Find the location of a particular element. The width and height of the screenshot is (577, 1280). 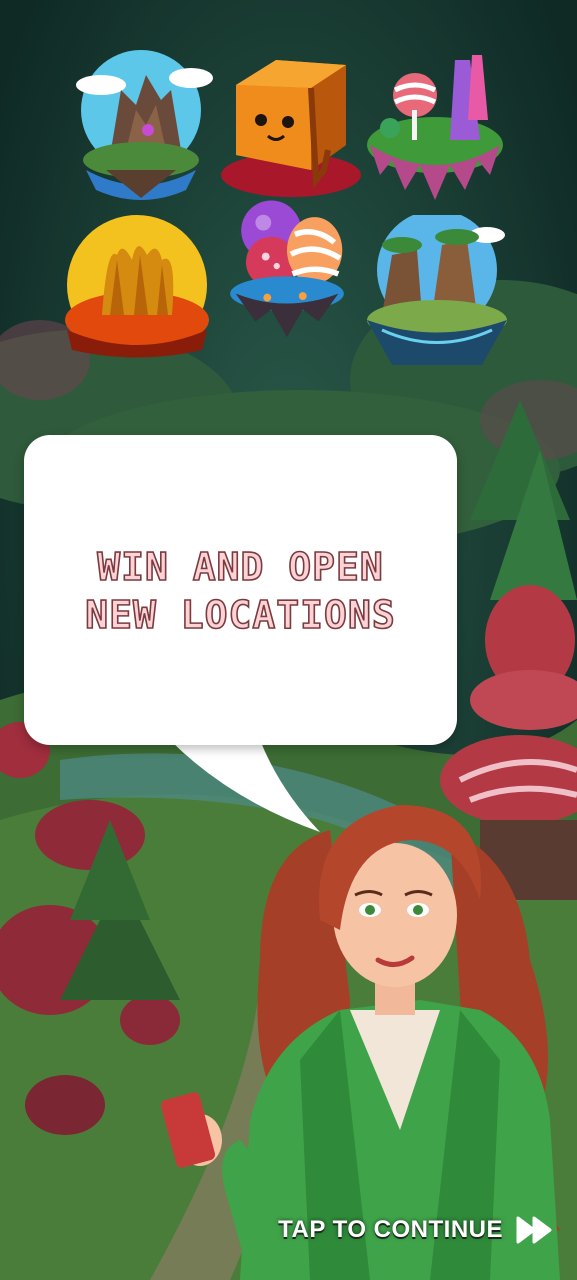

tap-to-continue-button: TAP TO CONTINUE is located at coordinates (416, 1230).